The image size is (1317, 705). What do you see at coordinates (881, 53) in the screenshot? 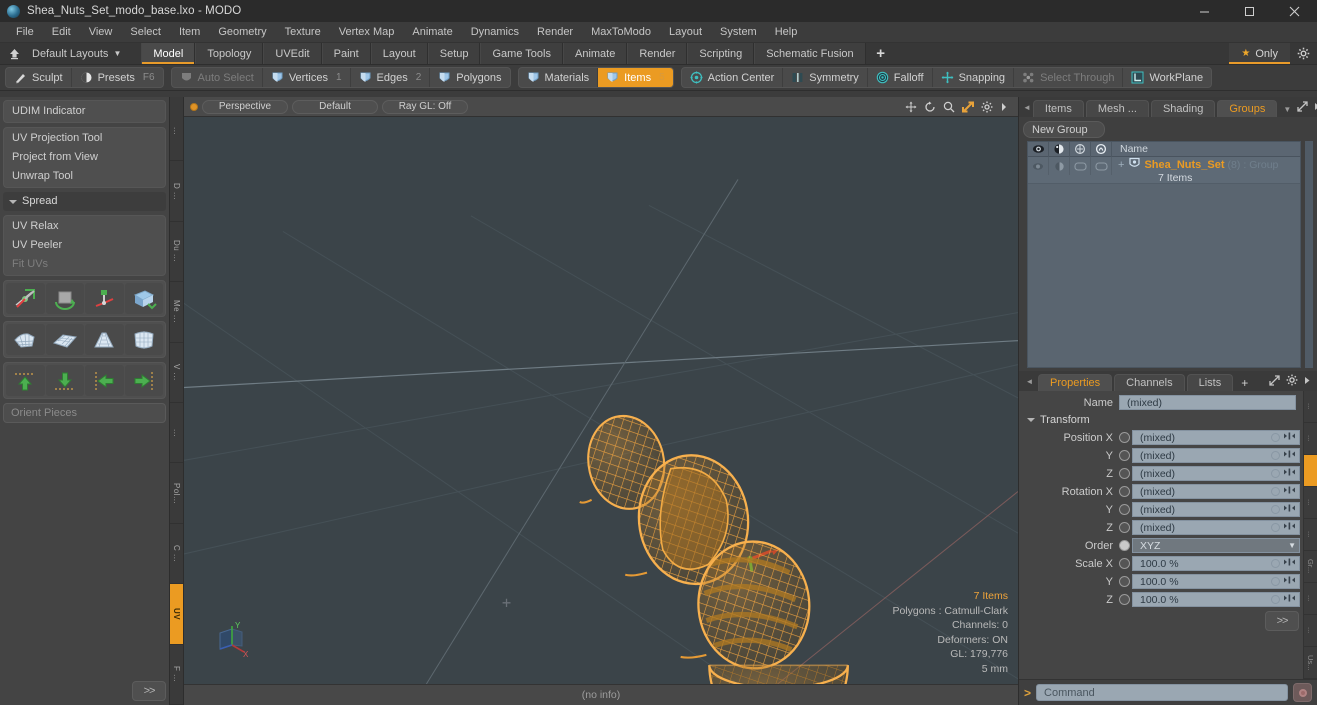
I see `add-layout-button: +` at bounding box center [881, 53].